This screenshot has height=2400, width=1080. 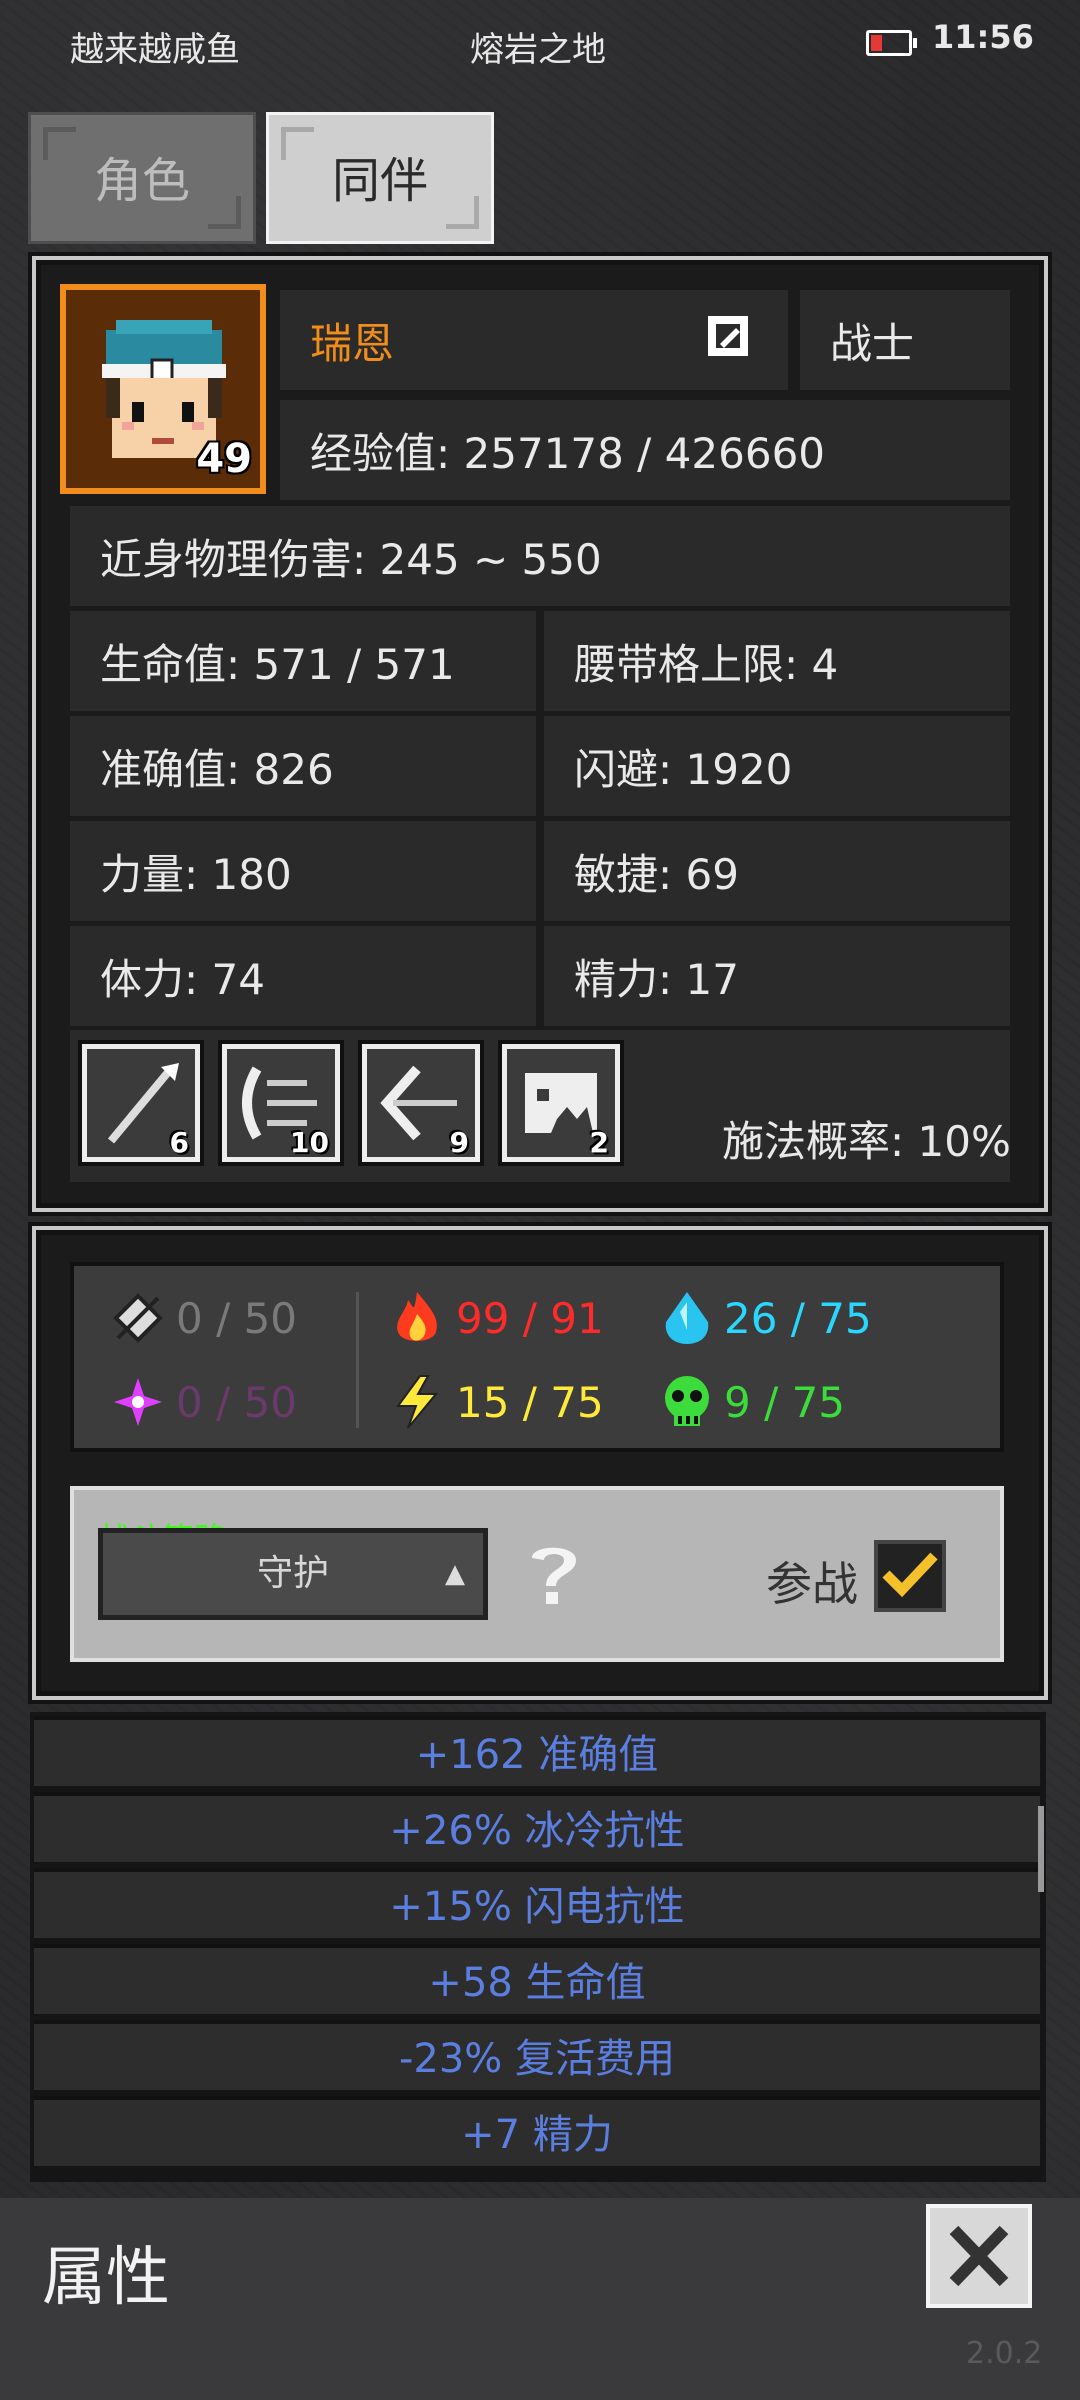 What do you see at coordinates (530, 1318) in the screenshot?
I see `fire-resist-value: 99 / 91` at bounding box center [530, 1318].